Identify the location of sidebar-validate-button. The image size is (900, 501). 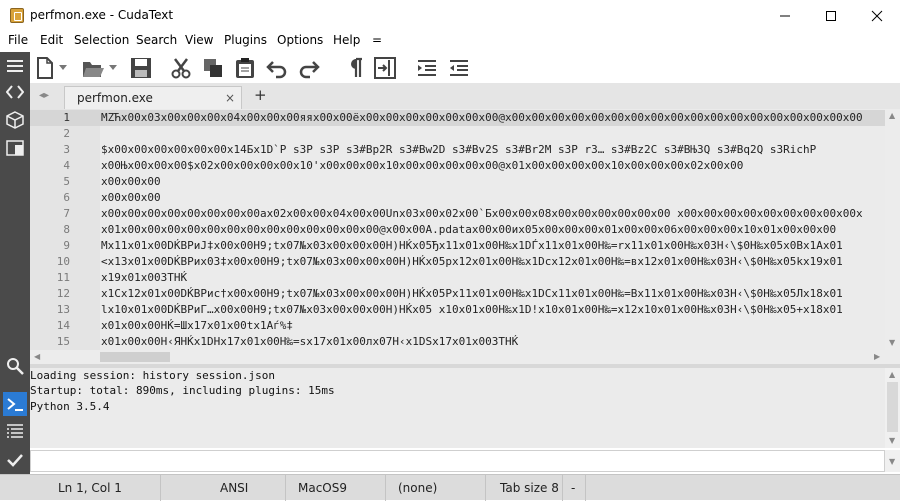
(15, 460).